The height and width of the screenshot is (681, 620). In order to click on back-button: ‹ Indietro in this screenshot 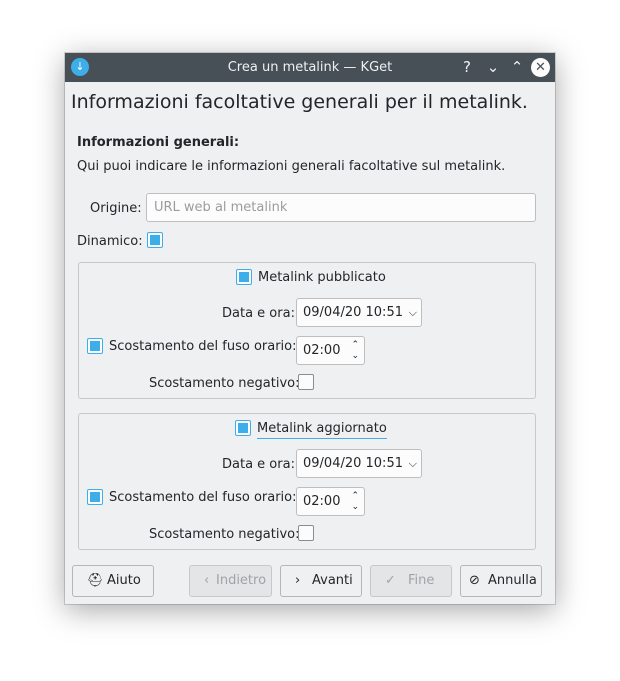, I will do `click(230, 581)`.